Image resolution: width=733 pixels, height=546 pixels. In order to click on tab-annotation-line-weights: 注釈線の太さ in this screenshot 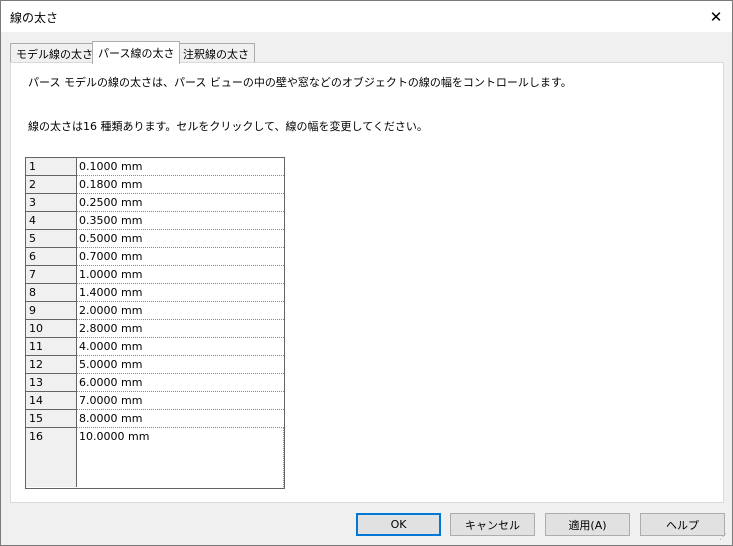, I will do `click(216, 53)`.